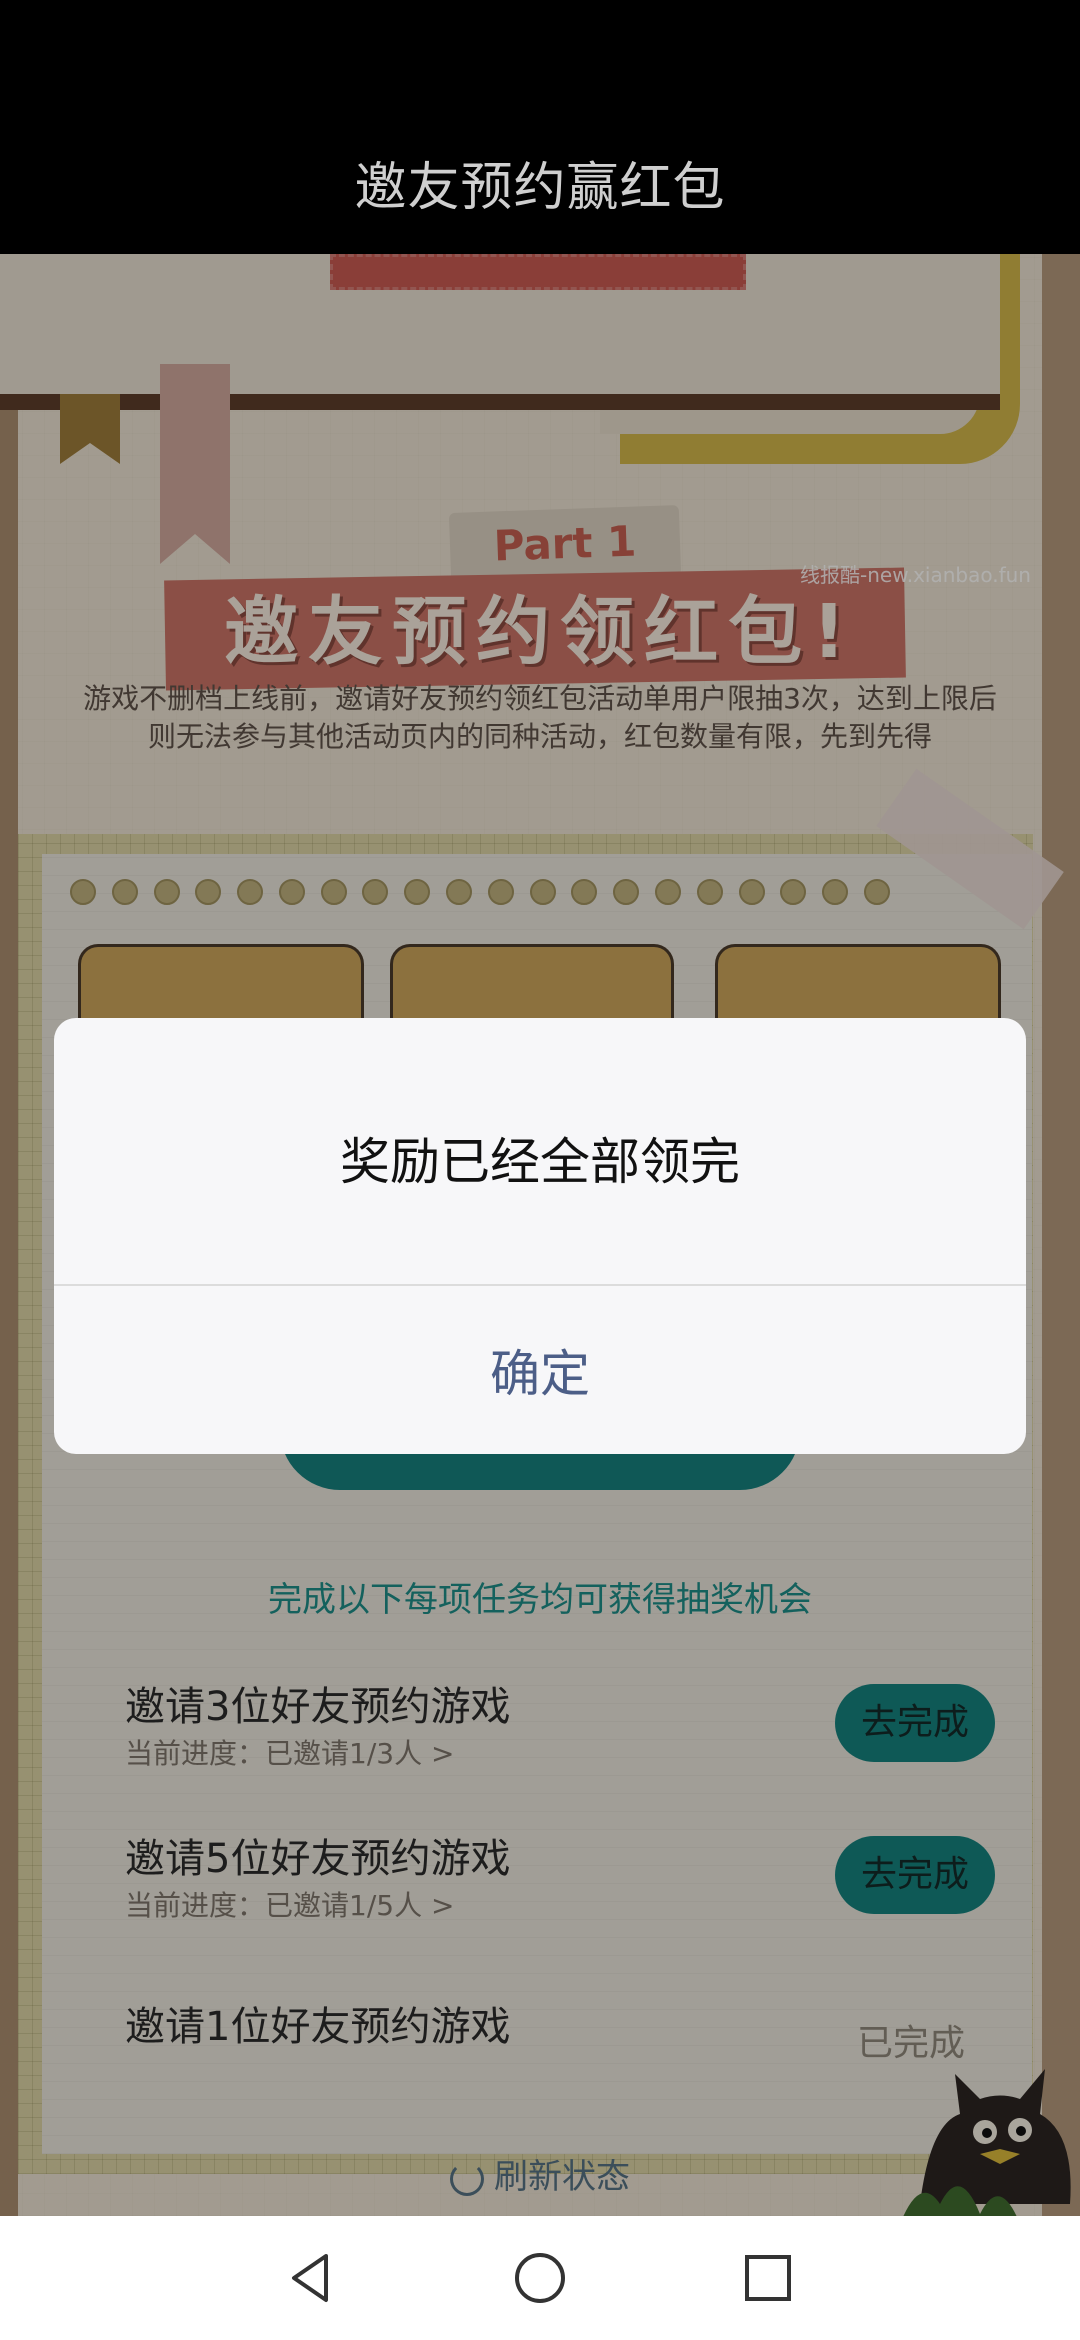 The image size is (1080, 2340). I want to click on system-nav-bar, so click(540, 2278).